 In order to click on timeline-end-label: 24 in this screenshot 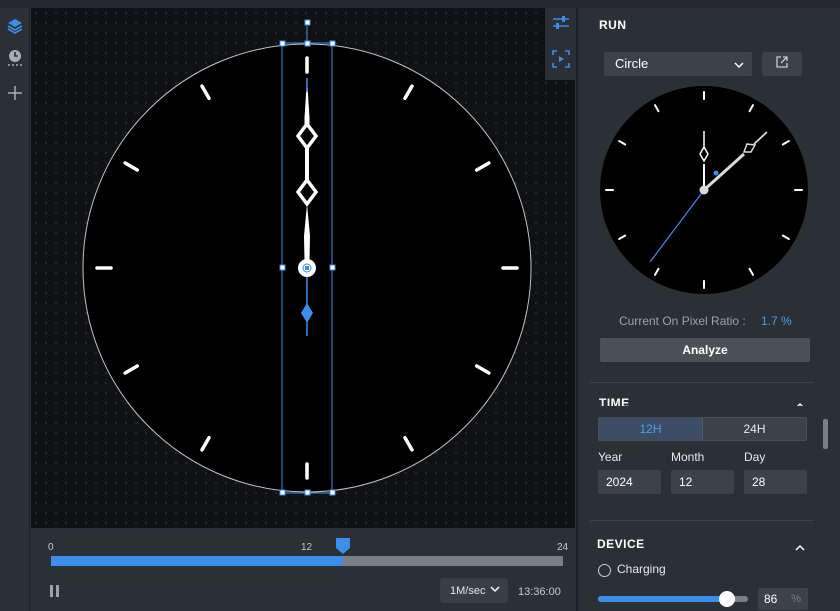, I will do `click(563, 547)`.